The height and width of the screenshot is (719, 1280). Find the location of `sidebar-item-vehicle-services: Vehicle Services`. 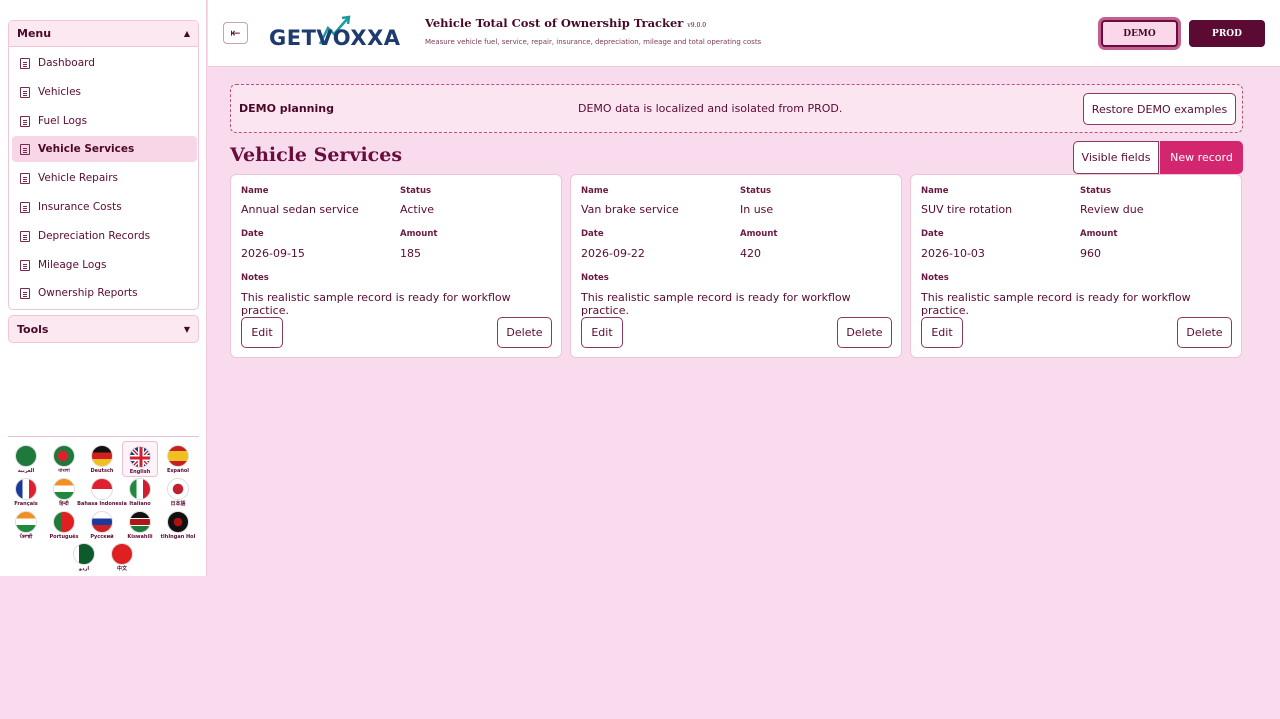

sidebar-item-vehicle-services: Vehicle Services is located at coordinates (104, 149).